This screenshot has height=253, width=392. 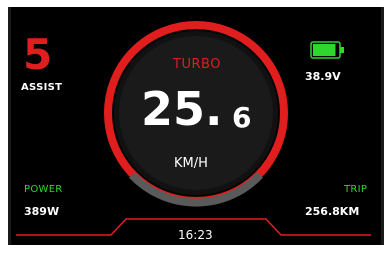 What do you see at coordinates (38, 54) in the screenshot?
I see `assist-level: 5` at bounding box center [38, 54].